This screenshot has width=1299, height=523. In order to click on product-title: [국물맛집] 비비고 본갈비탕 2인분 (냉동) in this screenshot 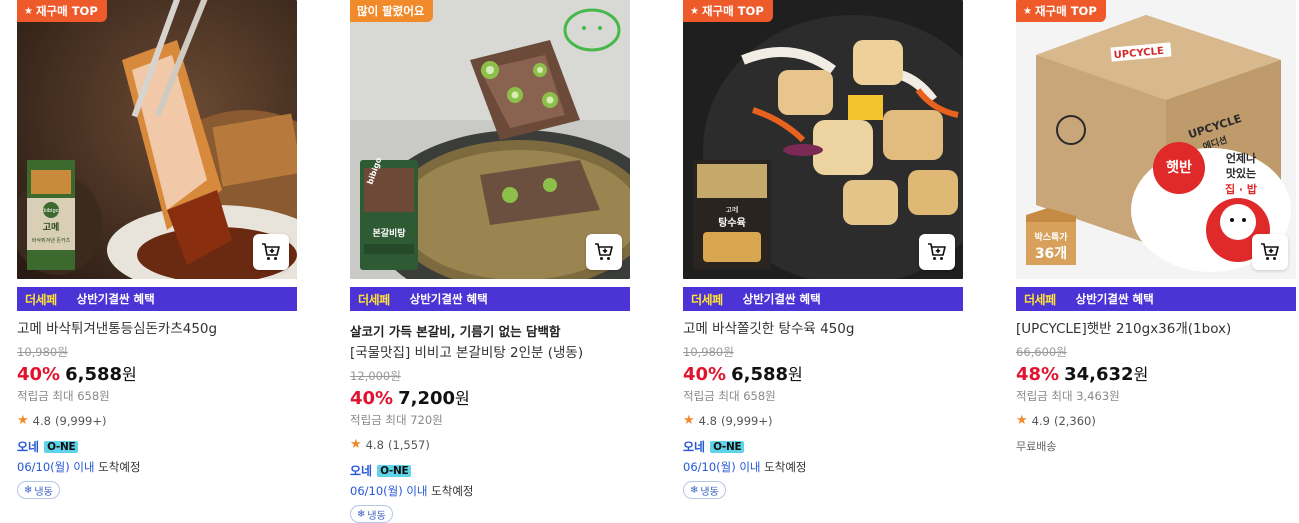, I will do `click(490, 353)`.